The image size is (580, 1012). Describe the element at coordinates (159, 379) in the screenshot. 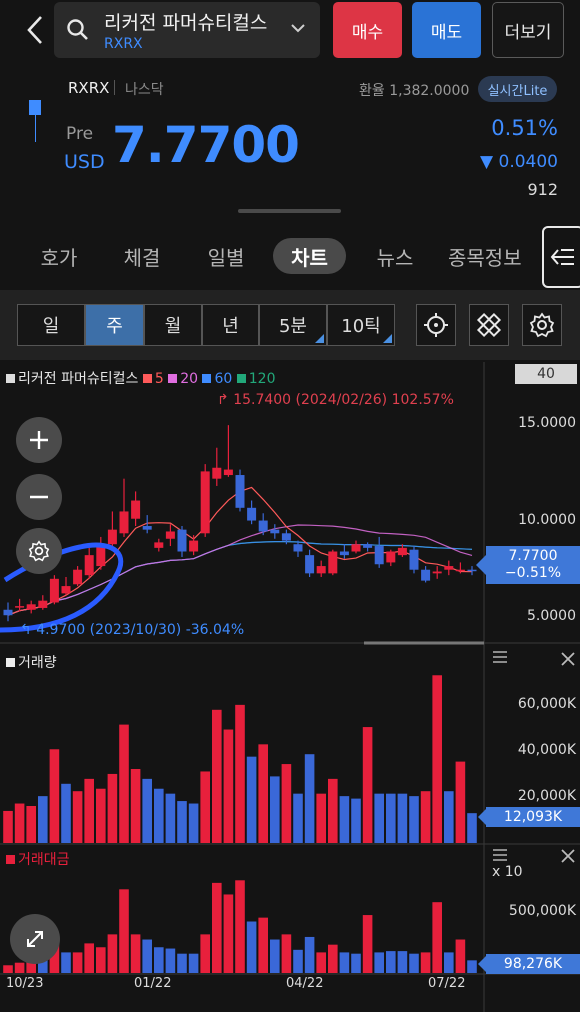

I see `legend-ma5: 5` at that location.